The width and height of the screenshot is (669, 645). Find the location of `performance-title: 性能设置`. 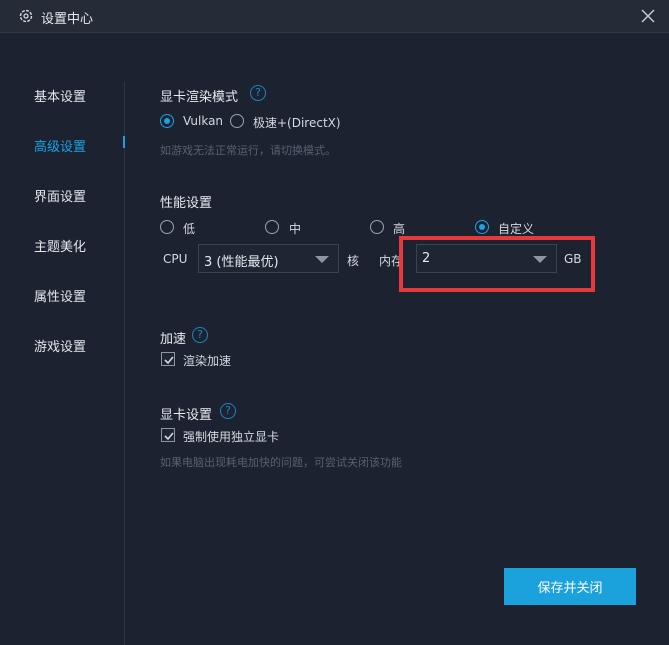

performance-title: 性能设置 is located at coordinates (186, 203).